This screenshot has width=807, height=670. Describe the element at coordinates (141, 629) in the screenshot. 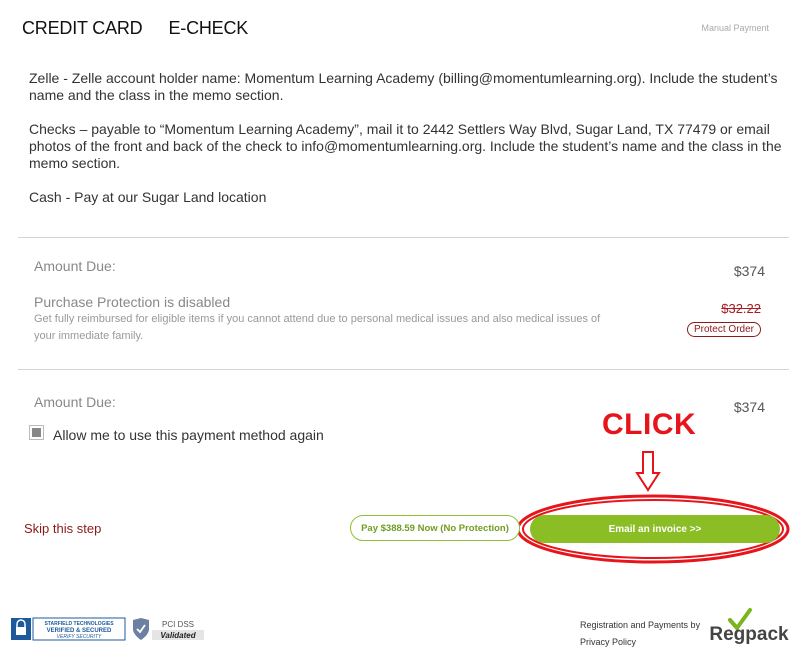

I see `shield-icon` at that location.